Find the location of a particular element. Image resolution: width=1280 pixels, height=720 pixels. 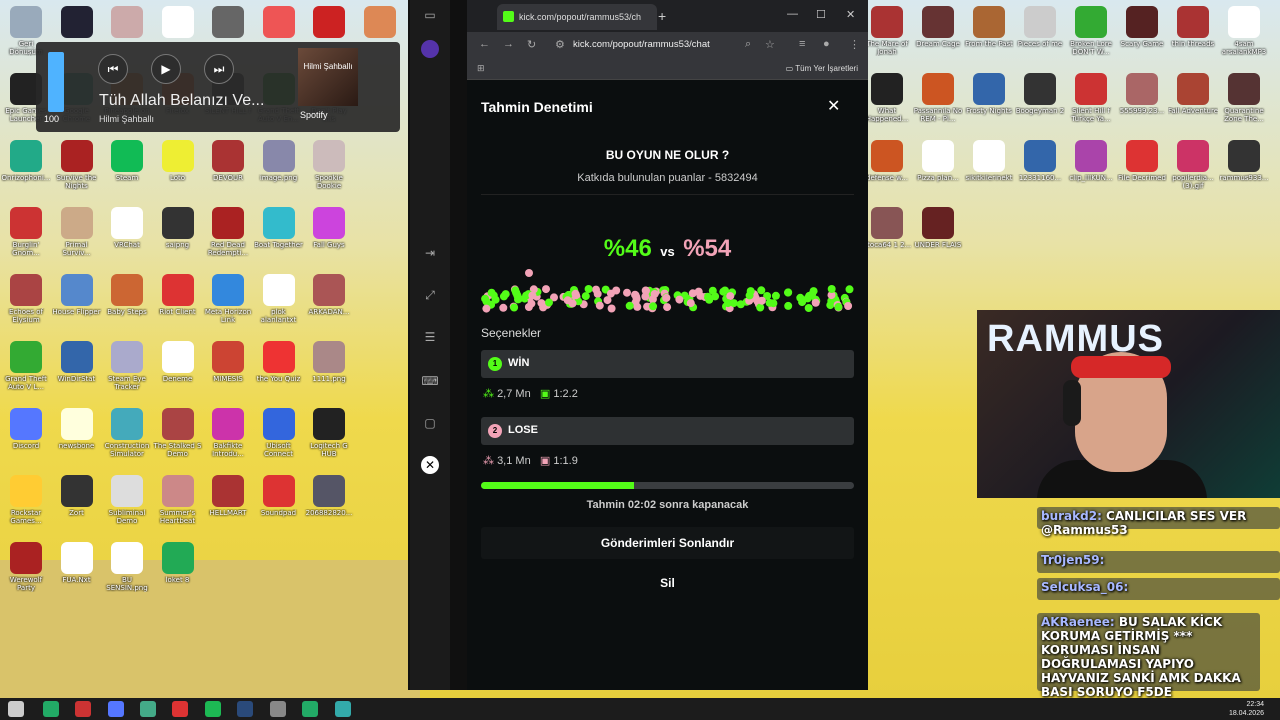

desktop-icon: the You Quiz is located at coordinates (279, 370).